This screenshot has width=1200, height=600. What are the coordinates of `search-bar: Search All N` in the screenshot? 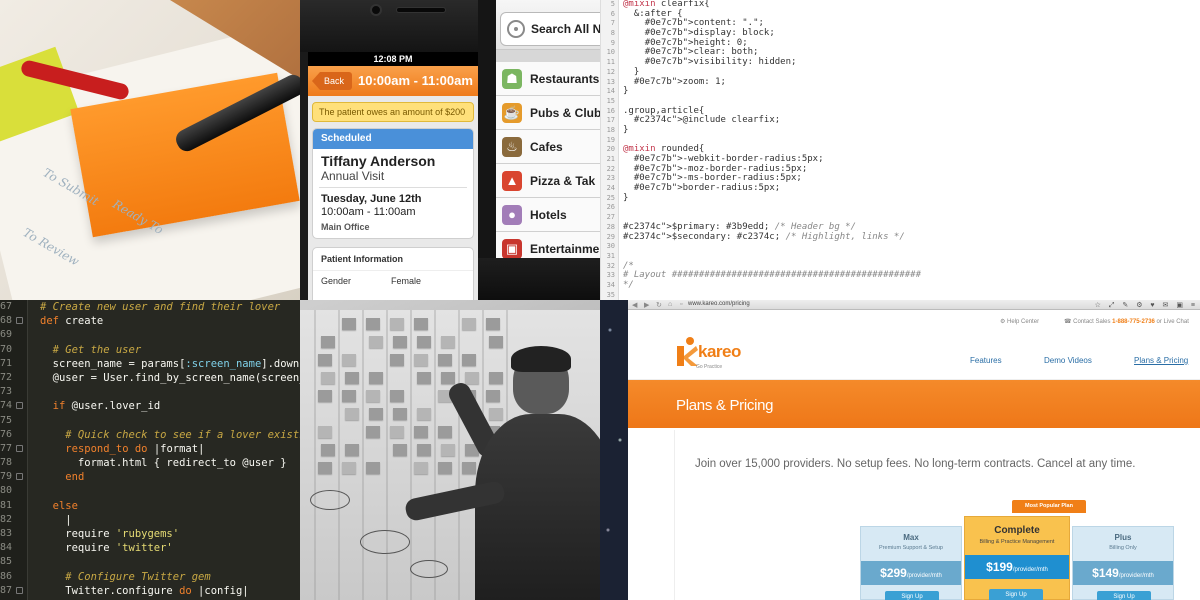 It's located at (548, 25).